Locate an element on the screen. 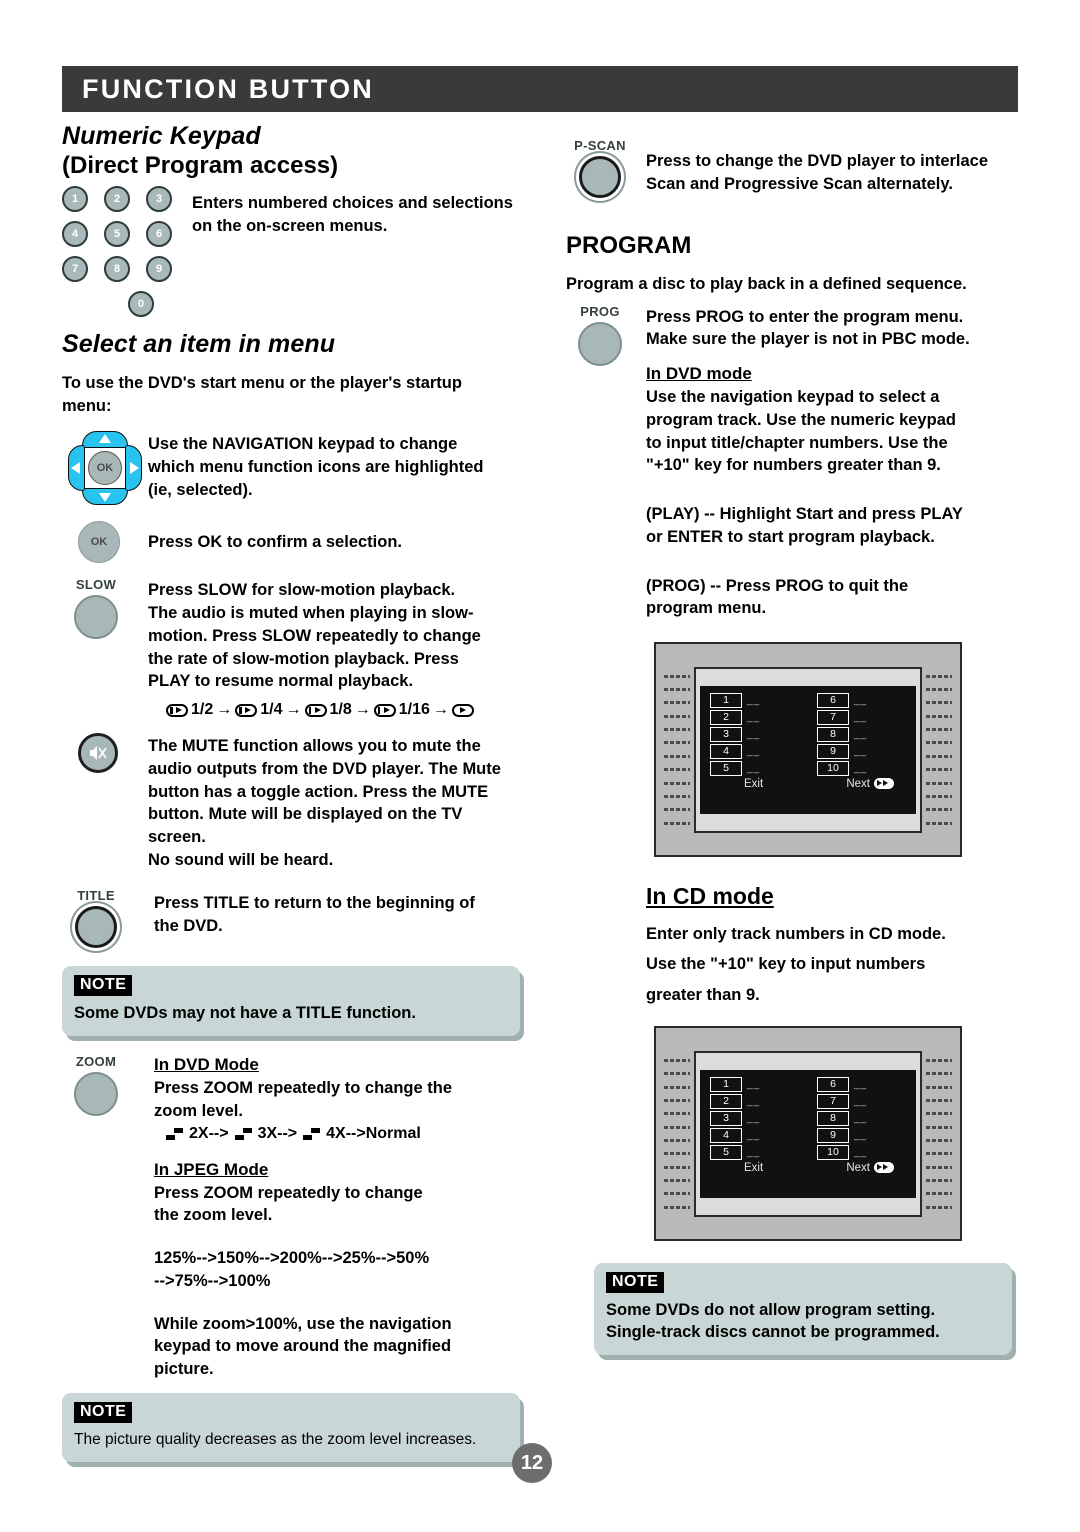 The height and width of the screenshot is (1532, 1080). ok-button-text: Press OK to confirm a selection. is located at coordinates (275, 542).